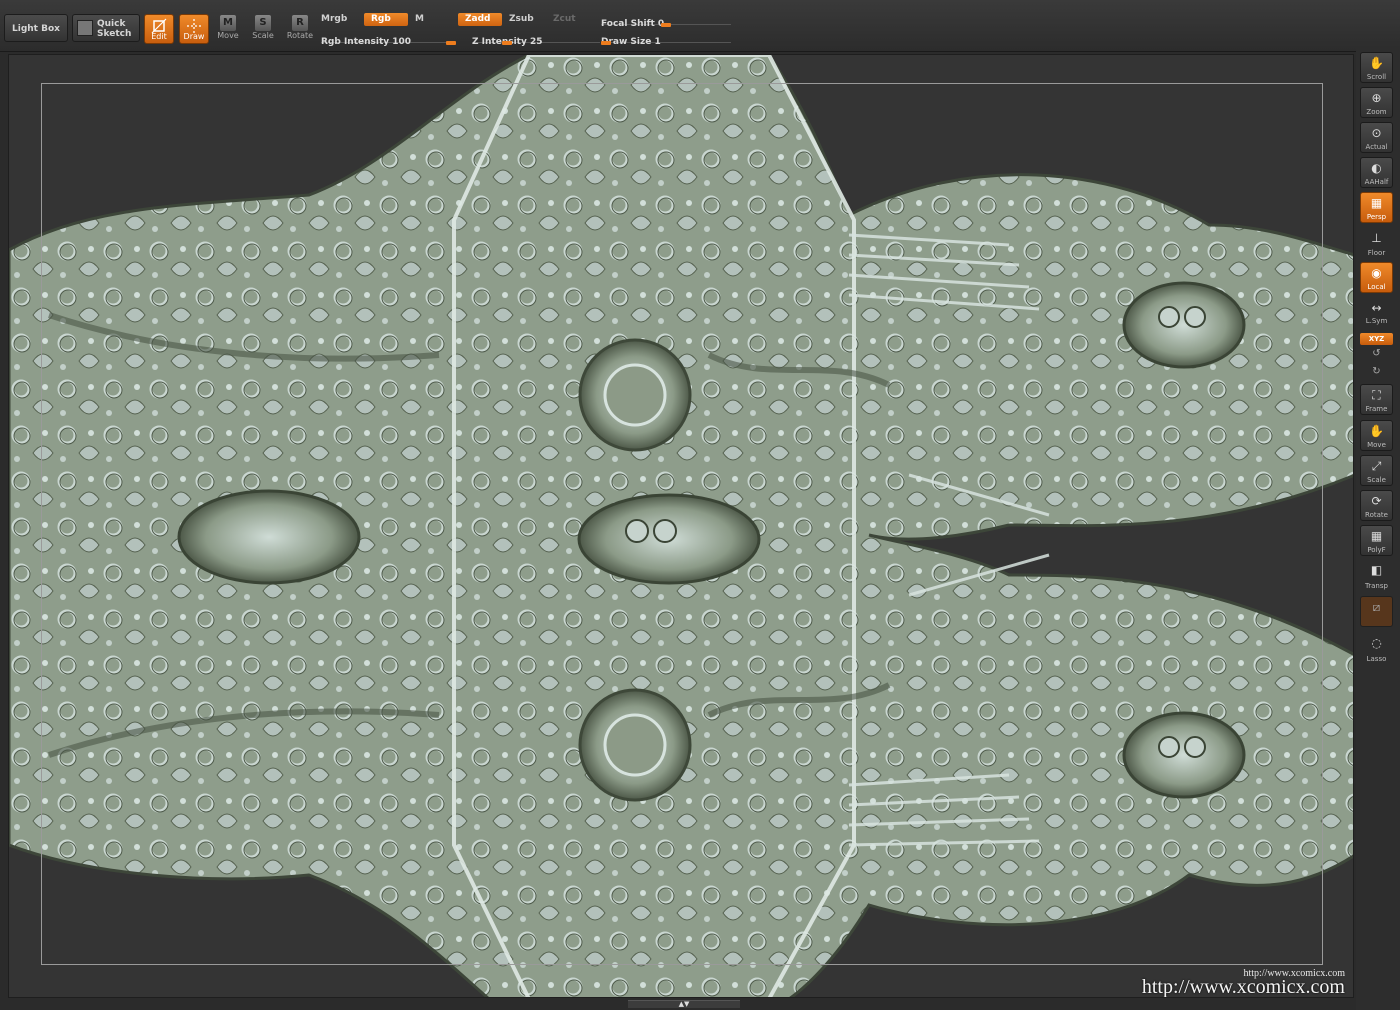  I want to click on xyz-toggle: XYZ, so click(1376, 339).